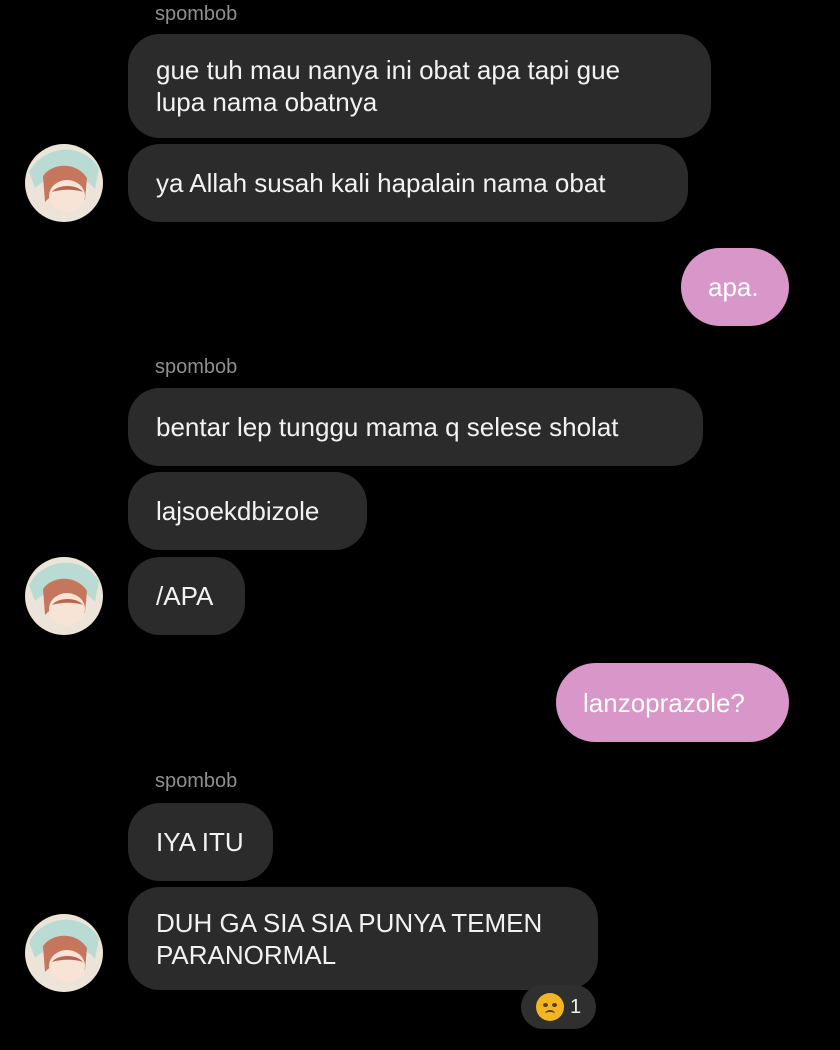 The width and height of the screenshot is (840, 1050). Describe the element at coordinates (415, 427) in the screenshot. I see `incoming-message-bubble: bentar lep tunggu mama q selese sholat` at that location.